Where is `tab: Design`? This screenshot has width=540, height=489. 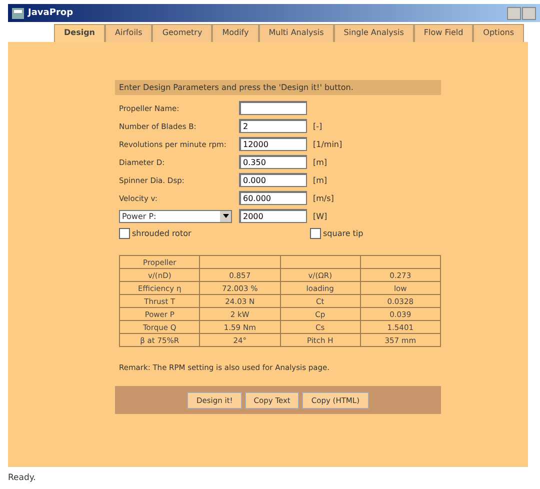
tab: Design is located at coordinates (79, 33).